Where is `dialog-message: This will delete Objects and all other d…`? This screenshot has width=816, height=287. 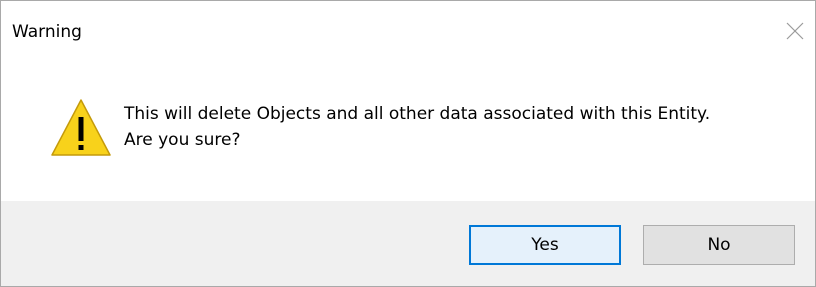
dialog-message: This will delete Objects and all other d… is located at coordinates (417, 127).